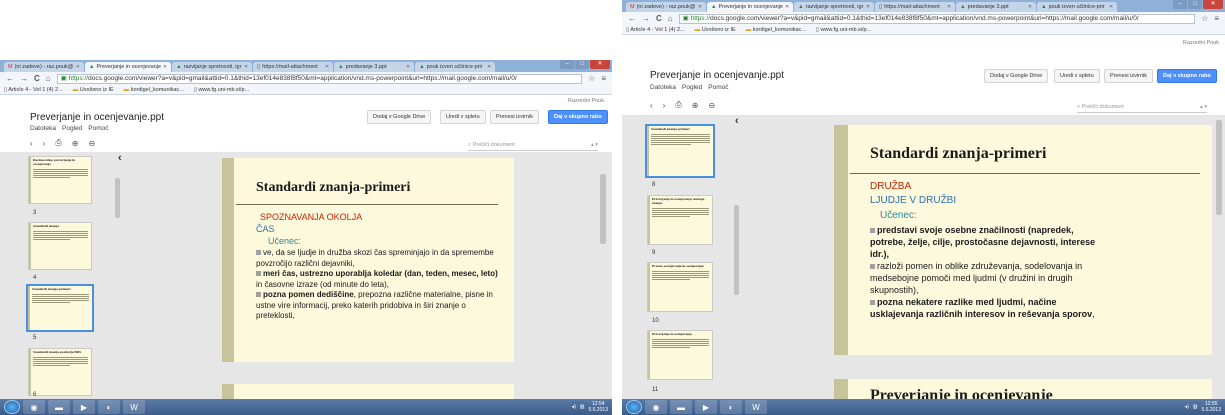 Image resolution: width=1225 pixels, height=415 pixels. What do you see at coordinates (293, 67) in the screenshot?
I see `tab-mail-attachment: ▯ https://mail-attachment ✕` at bounding box center [293, 67].